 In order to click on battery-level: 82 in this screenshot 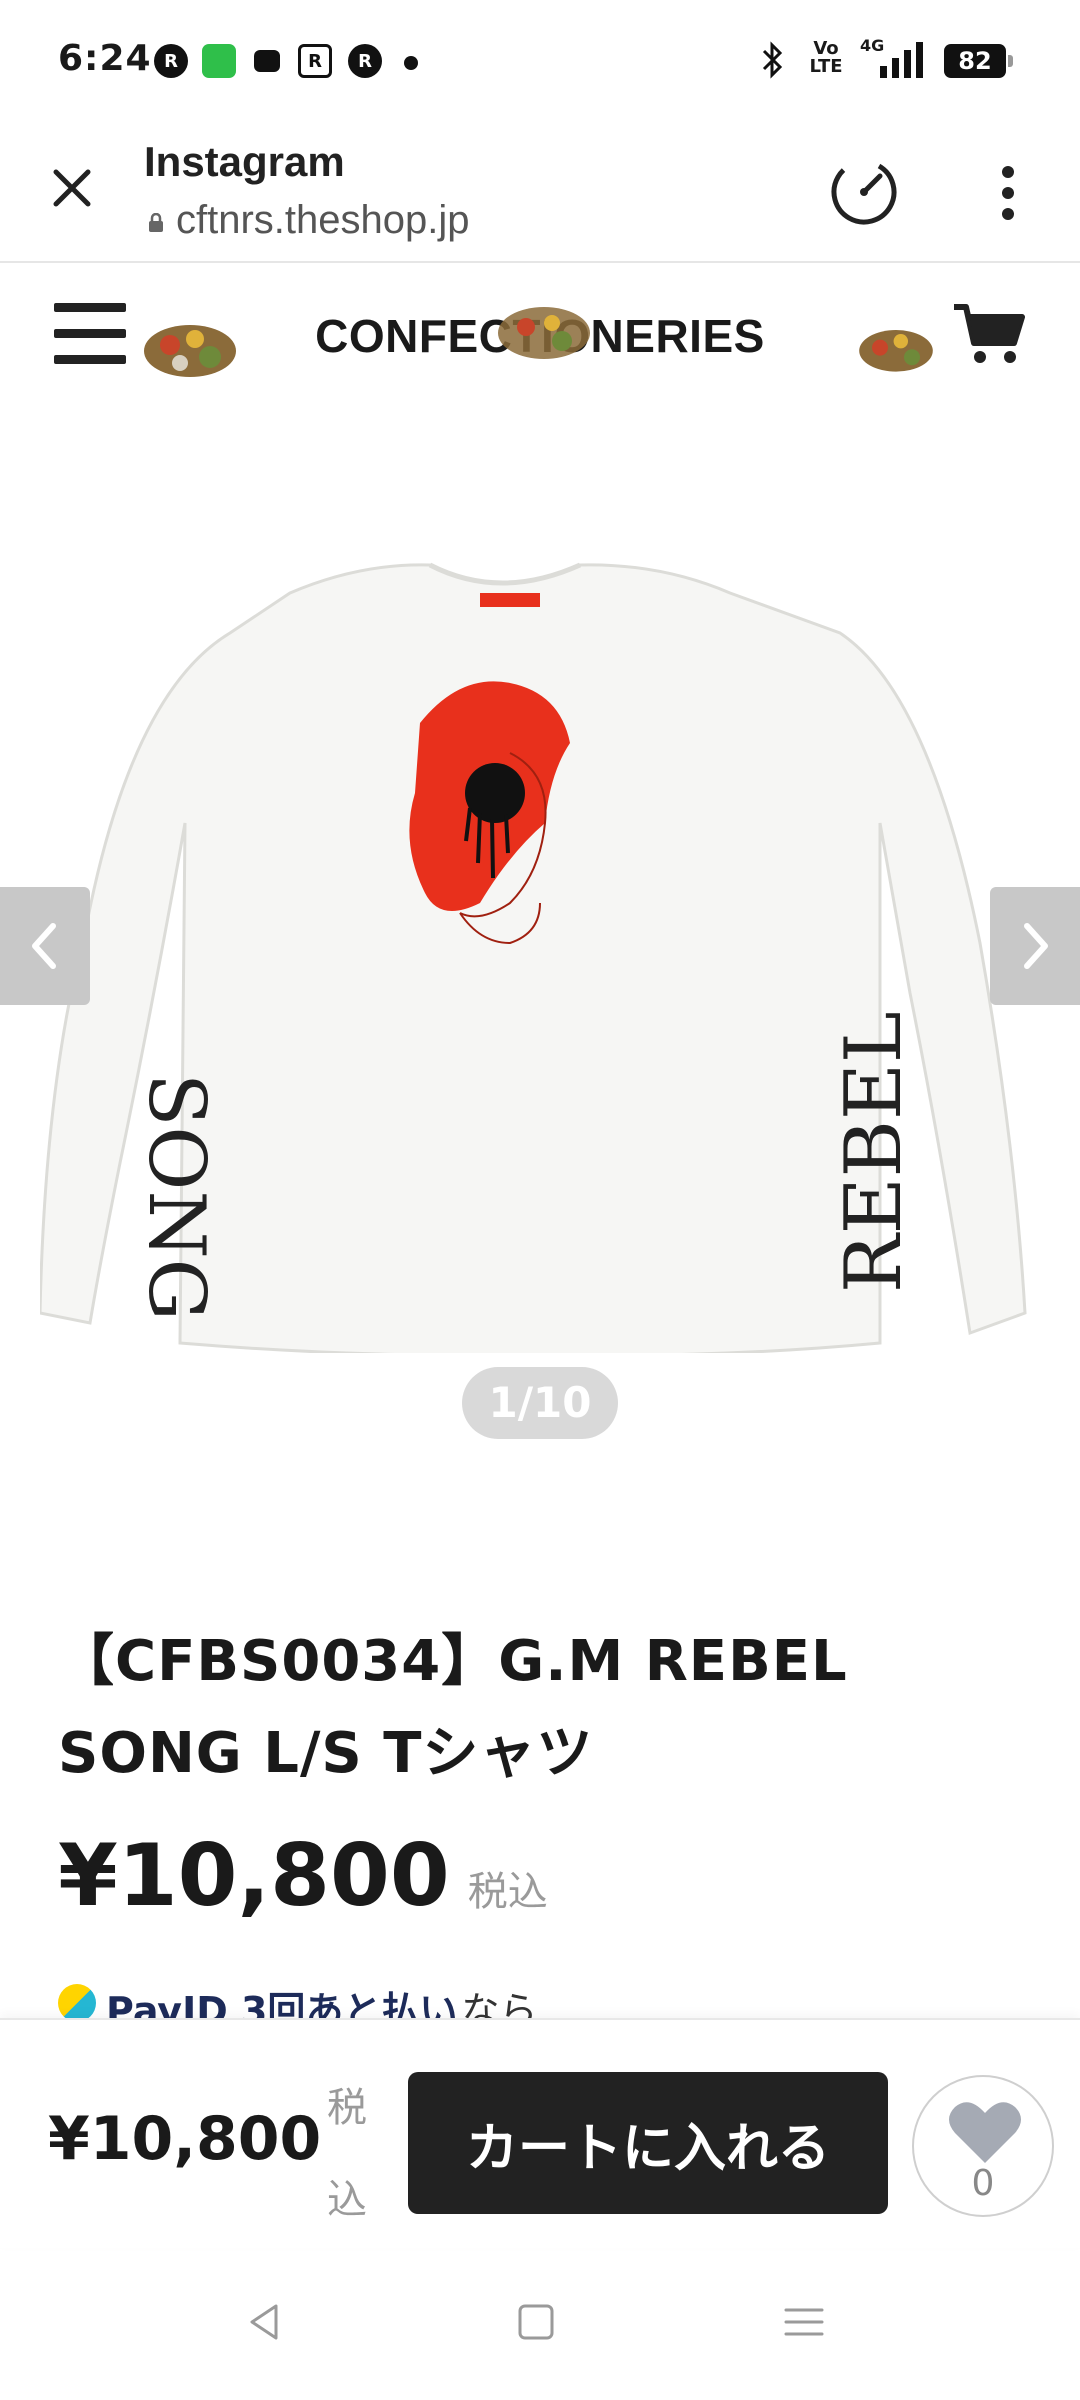, I will do `click(975, 61)`.